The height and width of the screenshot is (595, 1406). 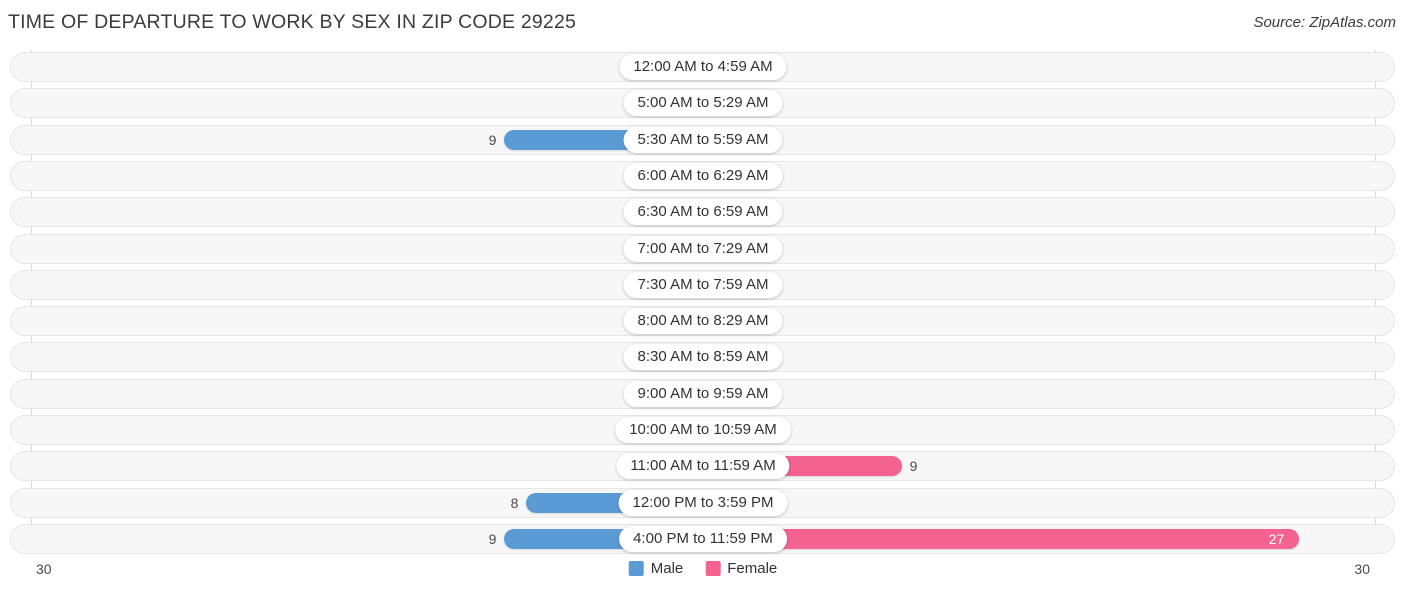 What do you see at coordinates (702, 568) in the screenshot?
I see `chart-legend: Male Female` at bounding box center [702, 568].